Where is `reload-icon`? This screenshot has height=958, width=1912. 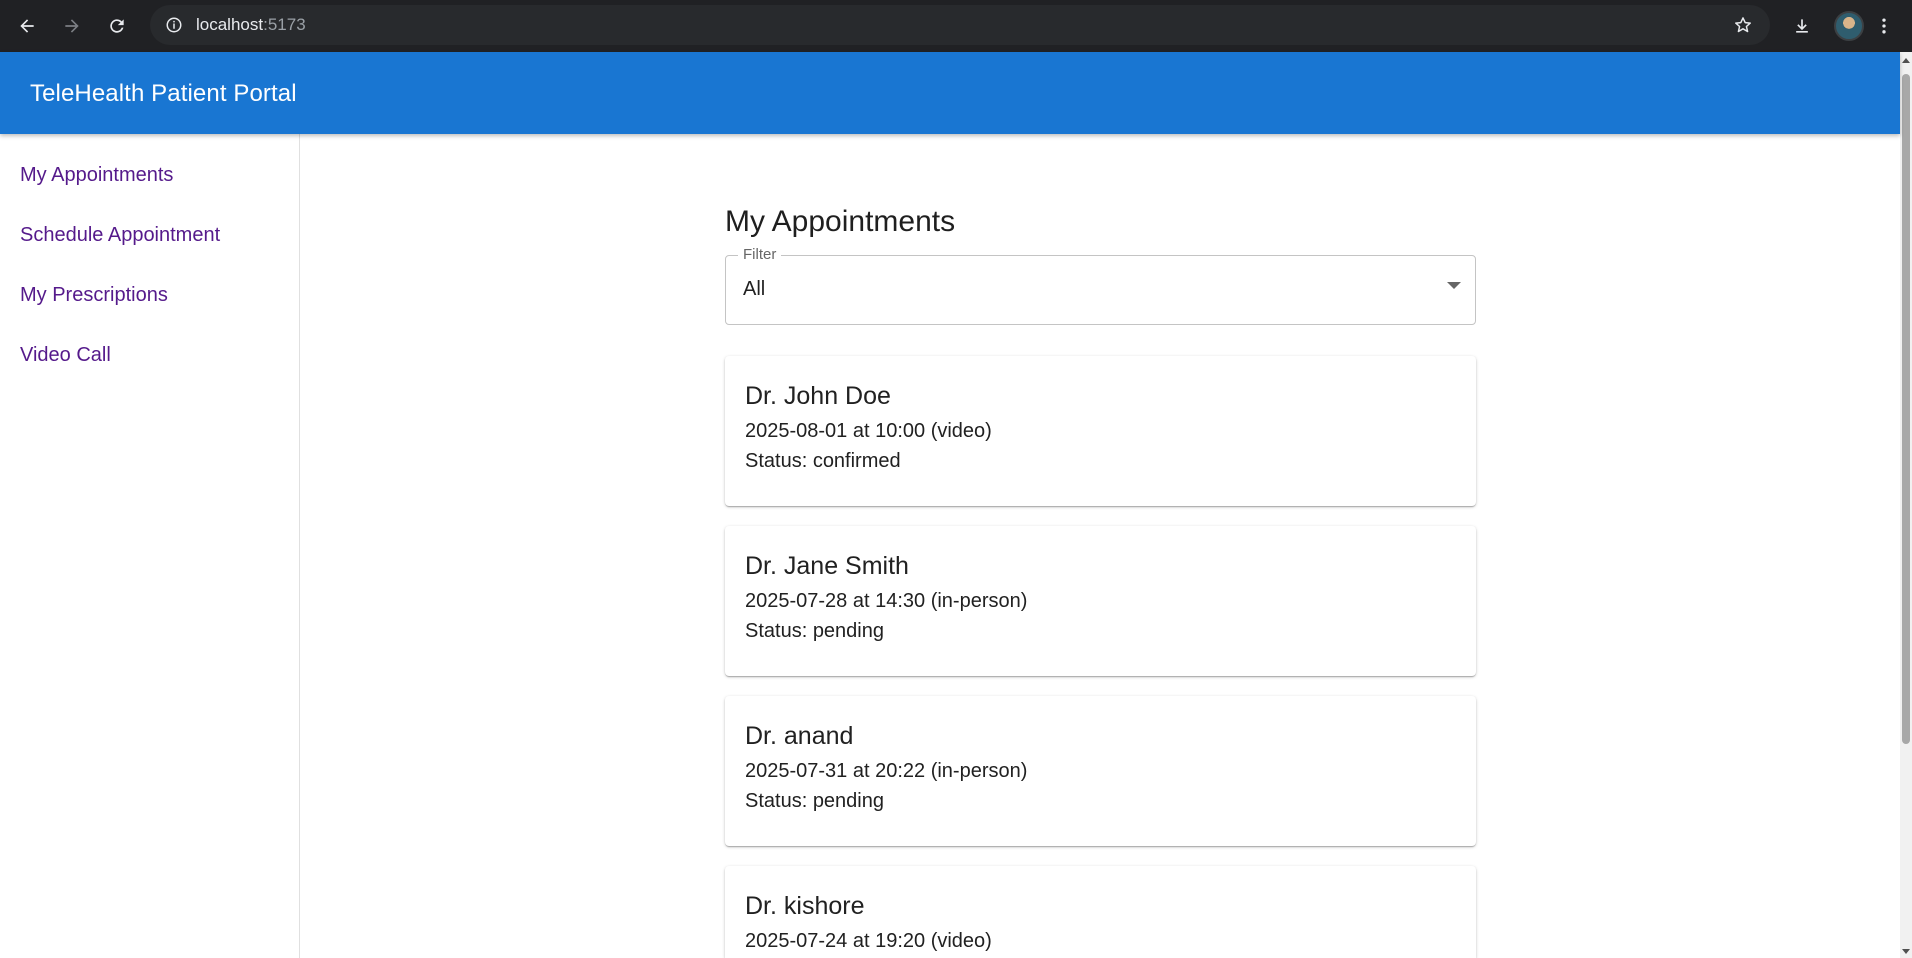
reload-icon is located at coordinates (117, 26).